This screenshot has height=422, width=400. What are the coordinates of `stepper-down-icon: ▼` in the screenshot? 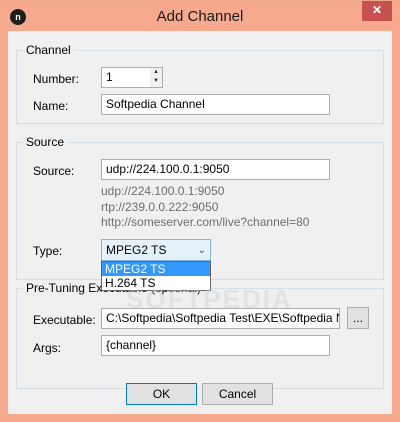 It's located at (156, 81).